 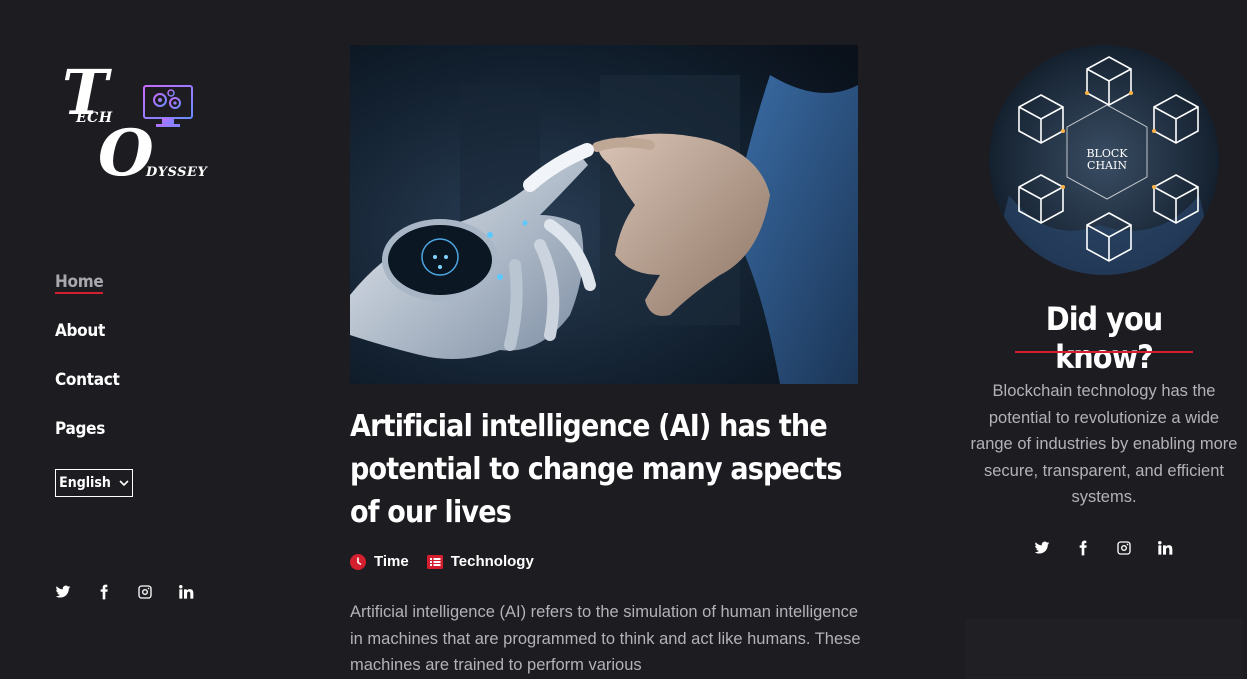 What do you see at coordinates (434, 561) in the screenshot?
I see `list-icon` at bounding box center [434, 561].